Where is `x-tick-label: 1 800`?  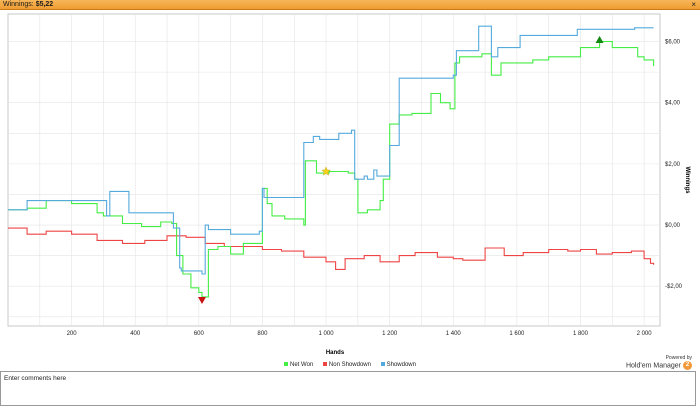
x-tick-label: 1 800 is located at coordinates (581, 334).